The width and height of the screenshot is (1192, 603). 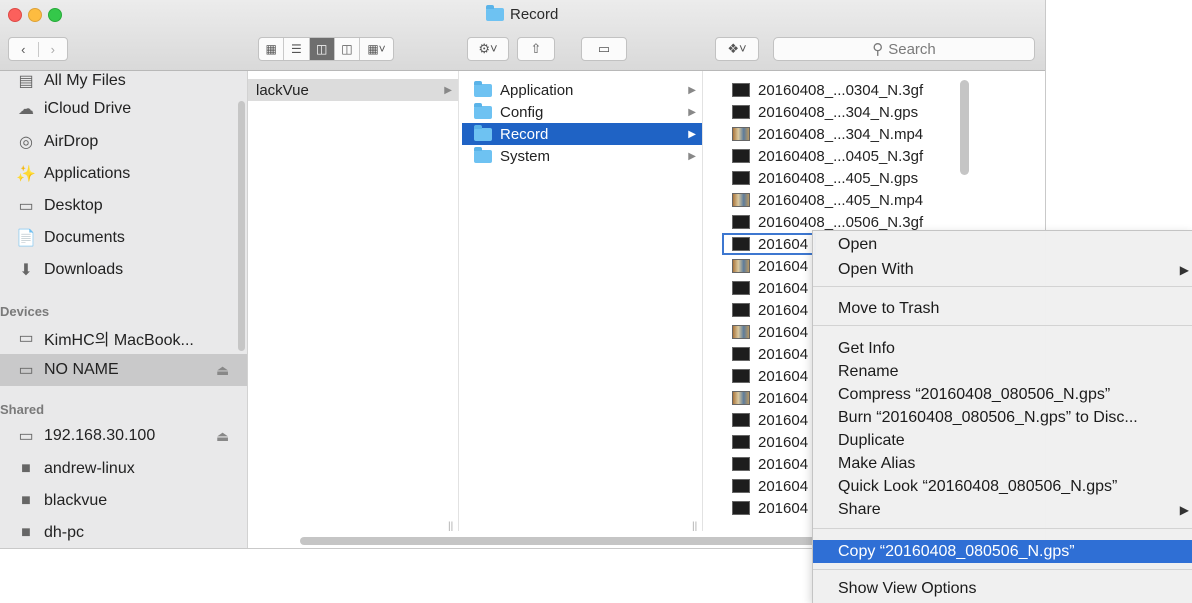 What do you see at coordinates (26, 109) in the screenshot?
I see `cloud-icon: ☁` at bounding box center [26, 109].